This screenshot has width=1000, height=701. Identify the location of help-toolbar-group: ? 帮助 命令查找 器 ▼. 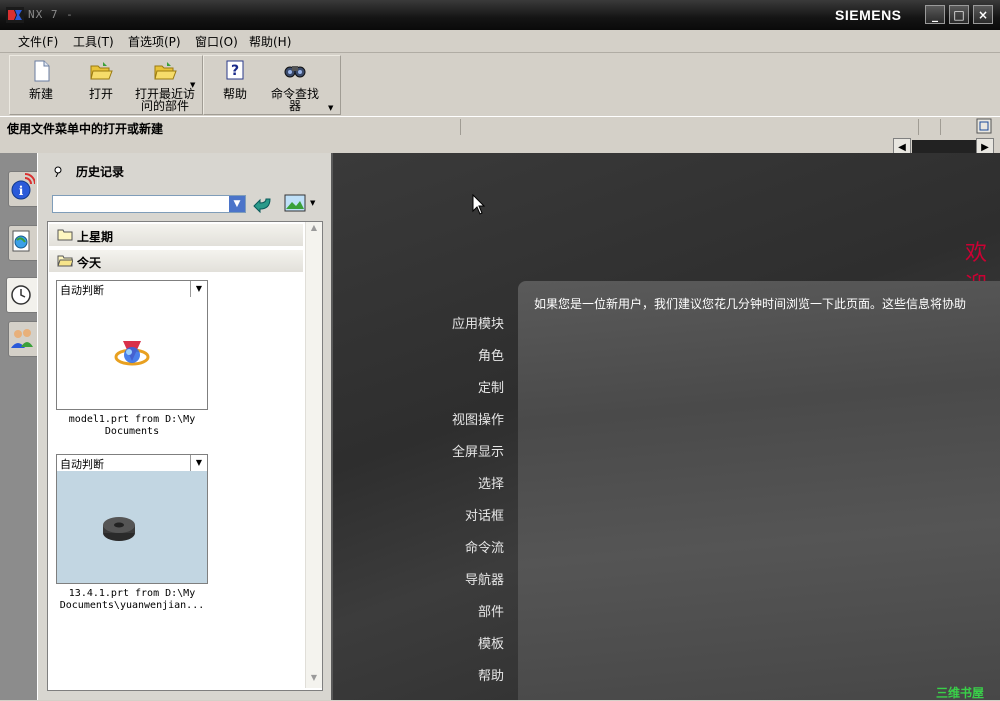
(272, 85).